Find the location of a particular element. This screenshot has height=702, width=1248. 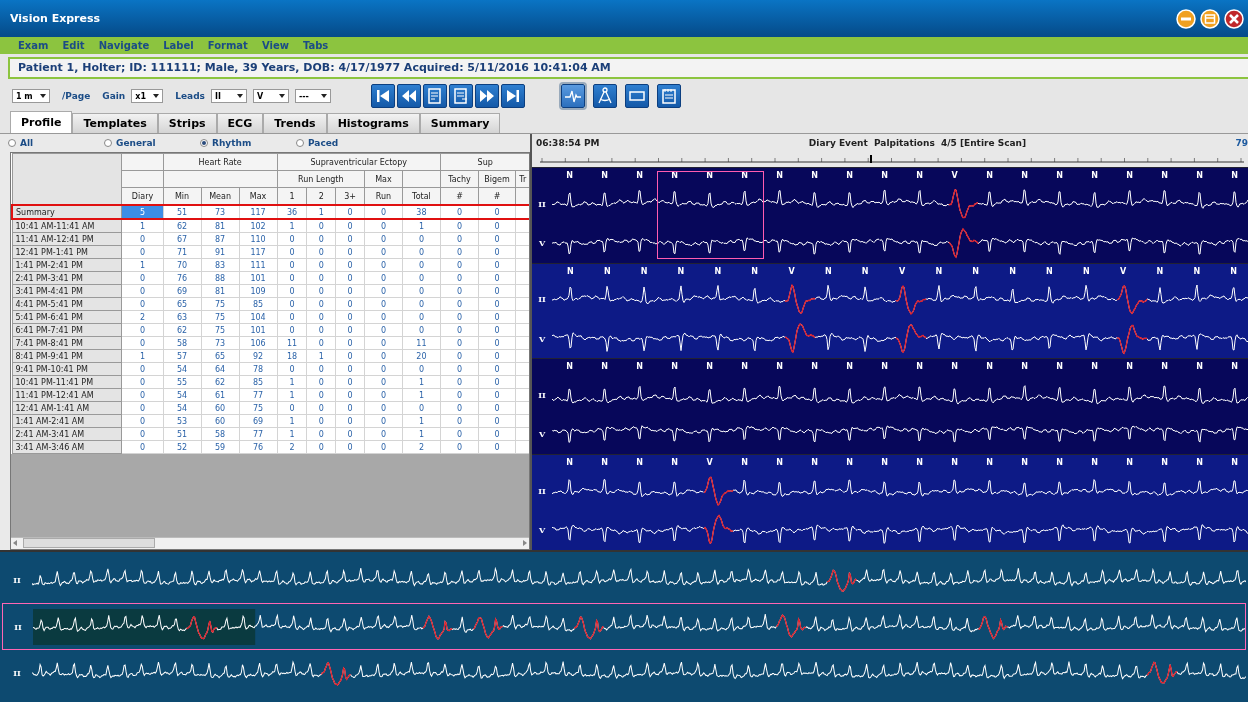

menu-item: View is located at coordinates (275, 46).